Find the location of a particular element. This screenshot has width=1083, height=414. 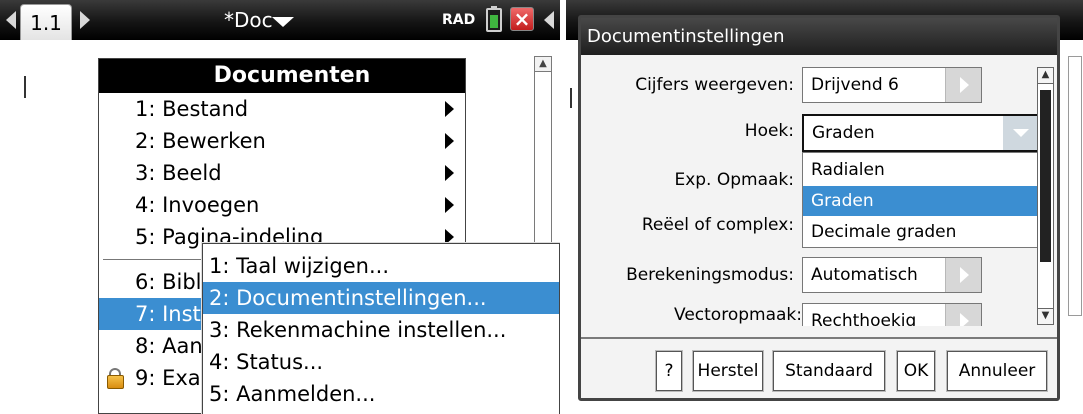

field-label-real-complex: Reëel of complex: is located at coordinates (717, 225).